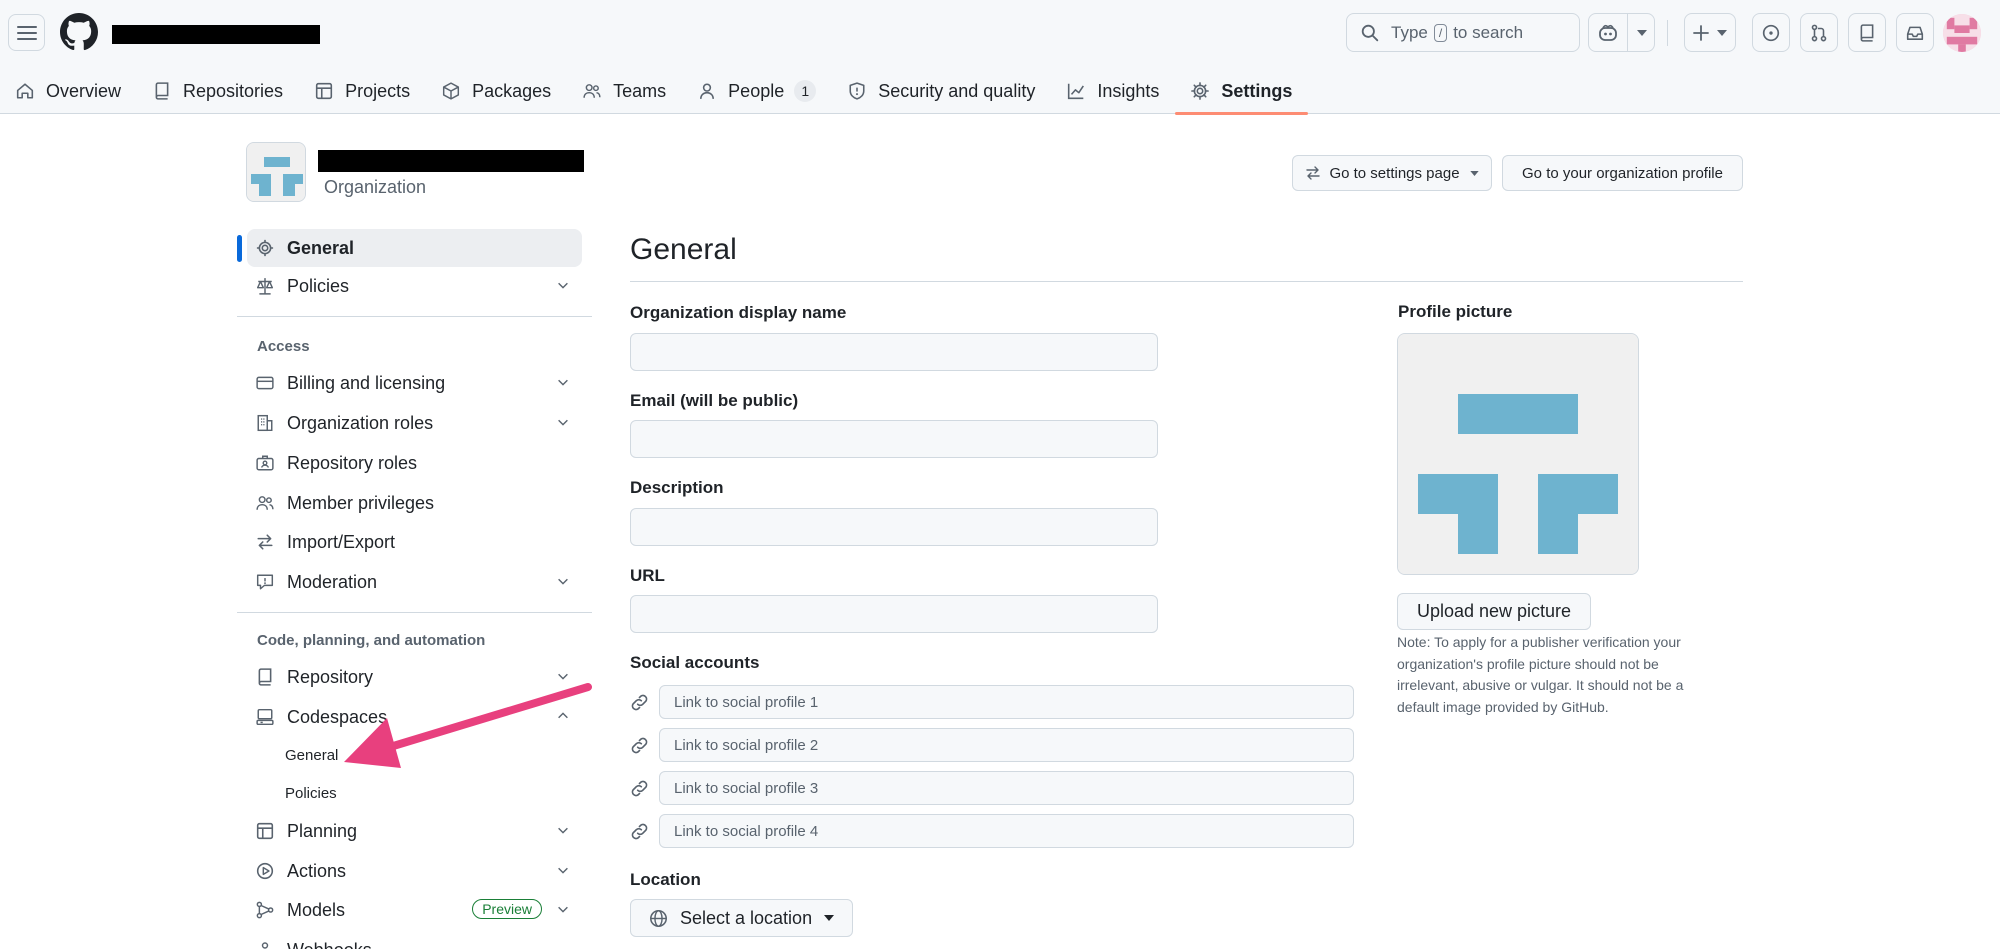  Describe the element at coordinates (311, 755) in the screenshot. I see `sidebar-subitem-codespaces-general: General` at that location.